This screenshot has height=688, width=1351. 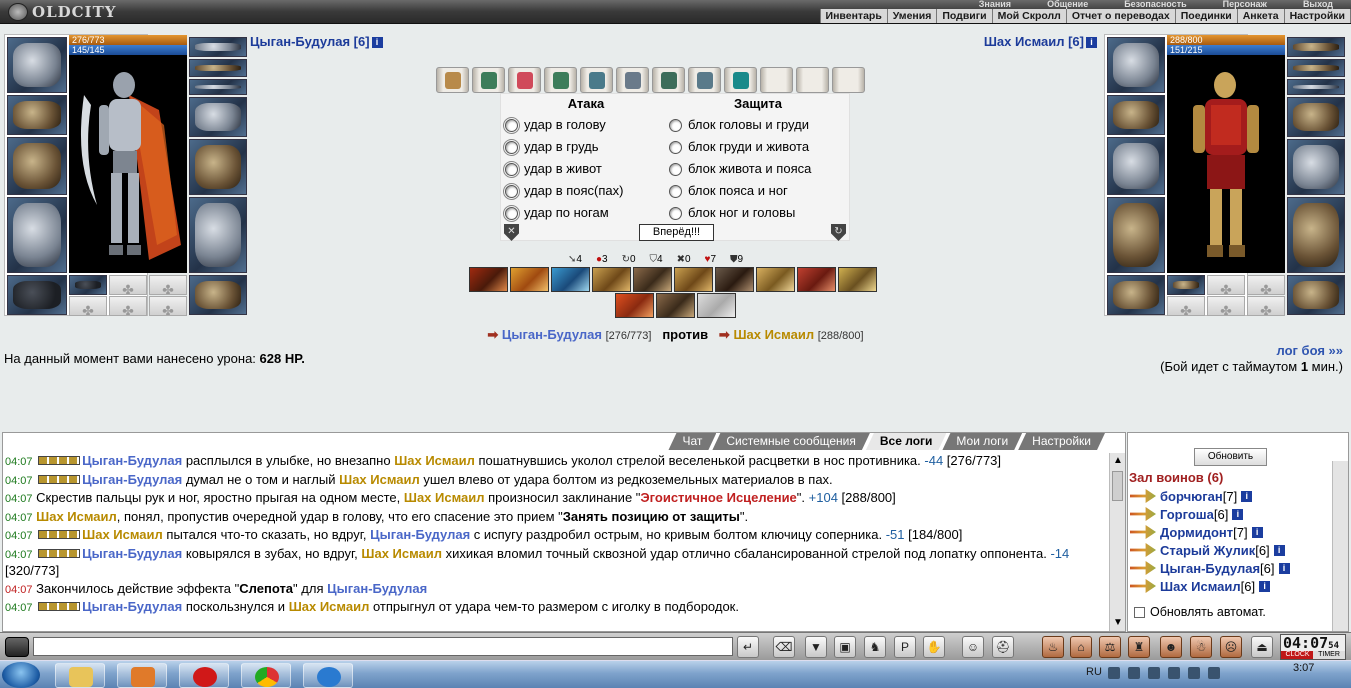 I want to click on player-list-item: Старый Жулик[6] i, so click(x=1207, y=550).